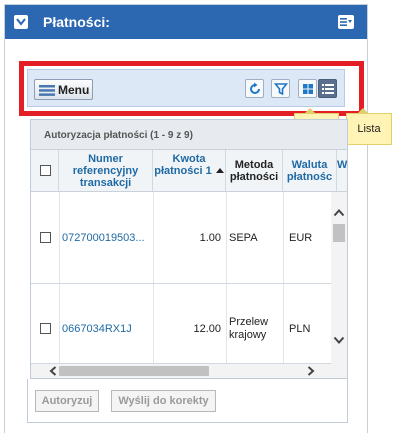 This screenshot has width=398, height=433. What do you see at coordinates (210, 238) in the screenshot?
I see `row-amount: 1.00` at bounding box center [210, 238].